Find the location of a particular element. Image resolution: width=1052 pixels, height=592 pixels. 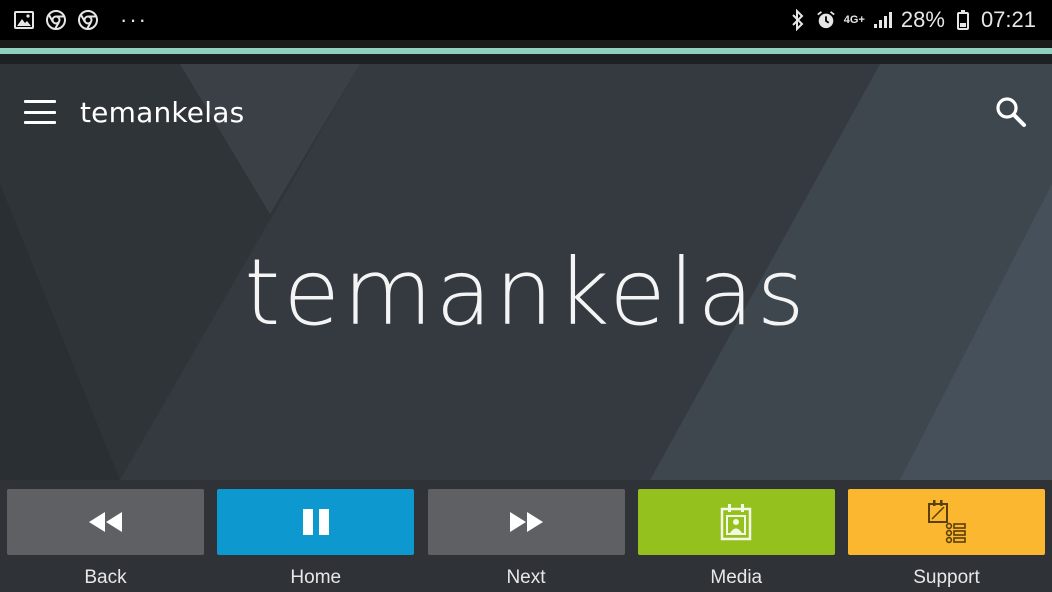

nav-back: Back is located at coordinates (105, 540).